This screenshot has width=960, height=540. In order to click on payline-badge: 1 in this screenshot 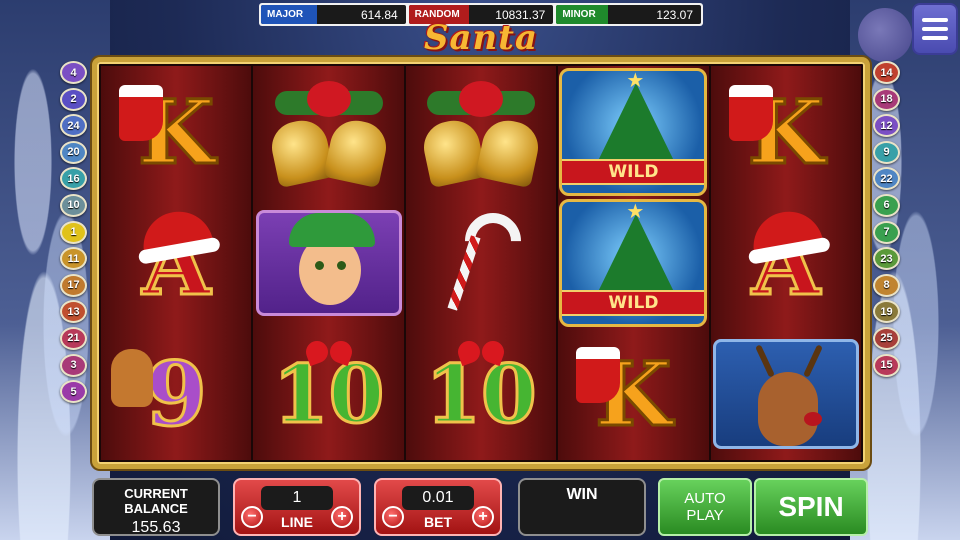, I will do `click(73, 232)`.